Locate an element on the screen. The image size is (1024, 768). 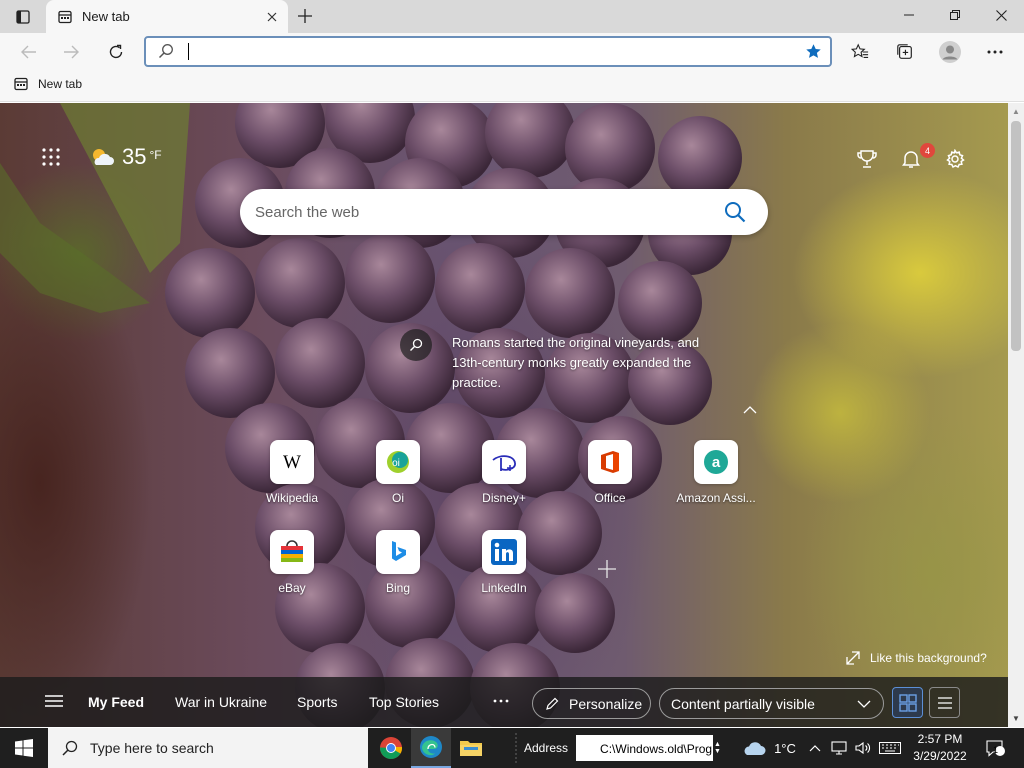
feed-tab-my-feed: My Feed is located at coordinates (116, 702).